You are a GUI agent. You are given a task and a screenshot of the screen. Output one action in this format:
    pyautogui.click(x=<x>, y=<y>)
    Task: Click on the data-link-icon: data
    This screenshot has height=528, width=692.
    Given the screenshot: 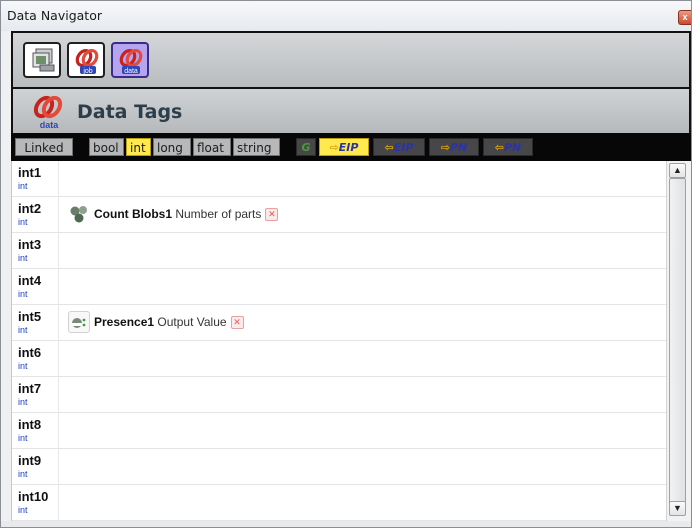 What is the action you would take?
    pyautogui.click(x=131, y=61)
    